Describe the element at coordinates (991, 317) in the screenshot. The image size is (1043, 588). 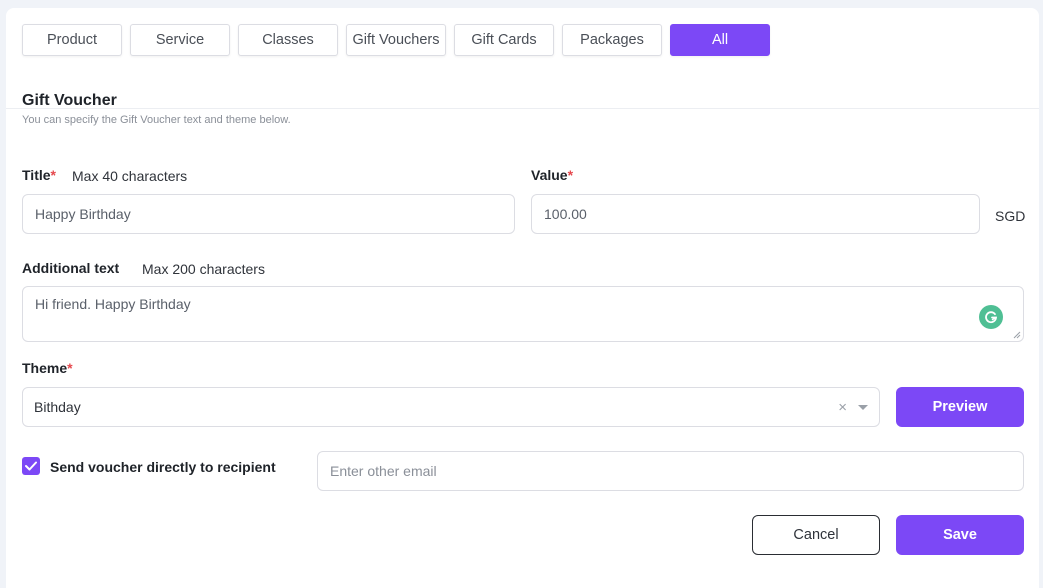
I see `grammarly-icon` at that location.